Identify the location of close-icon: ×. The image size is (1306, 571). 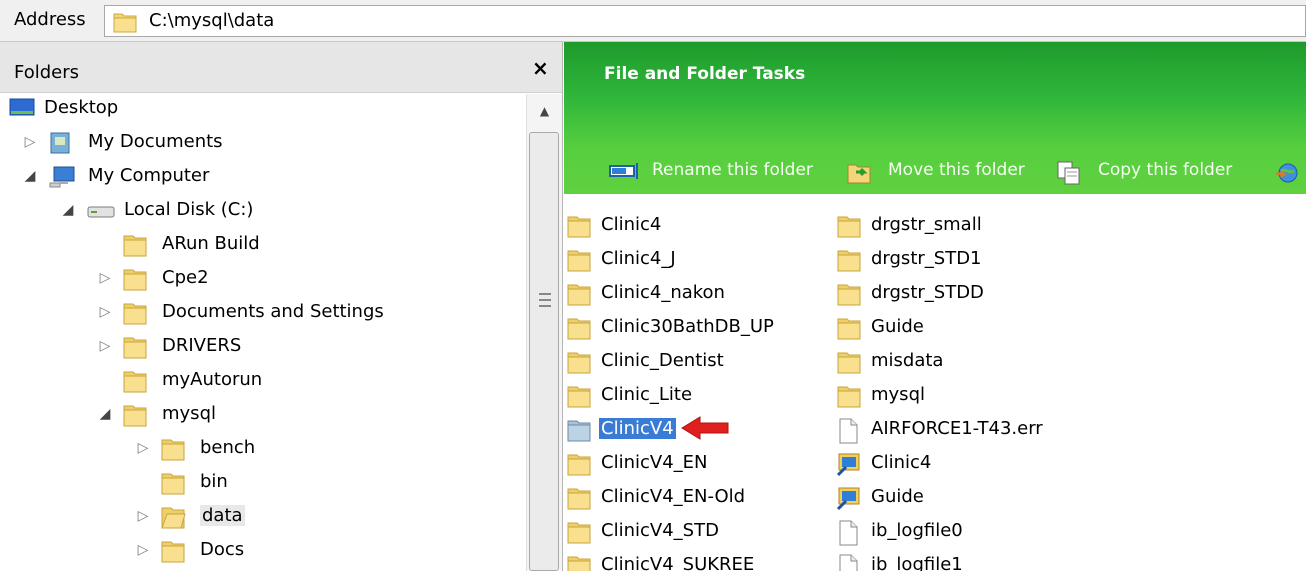
(540, 68).